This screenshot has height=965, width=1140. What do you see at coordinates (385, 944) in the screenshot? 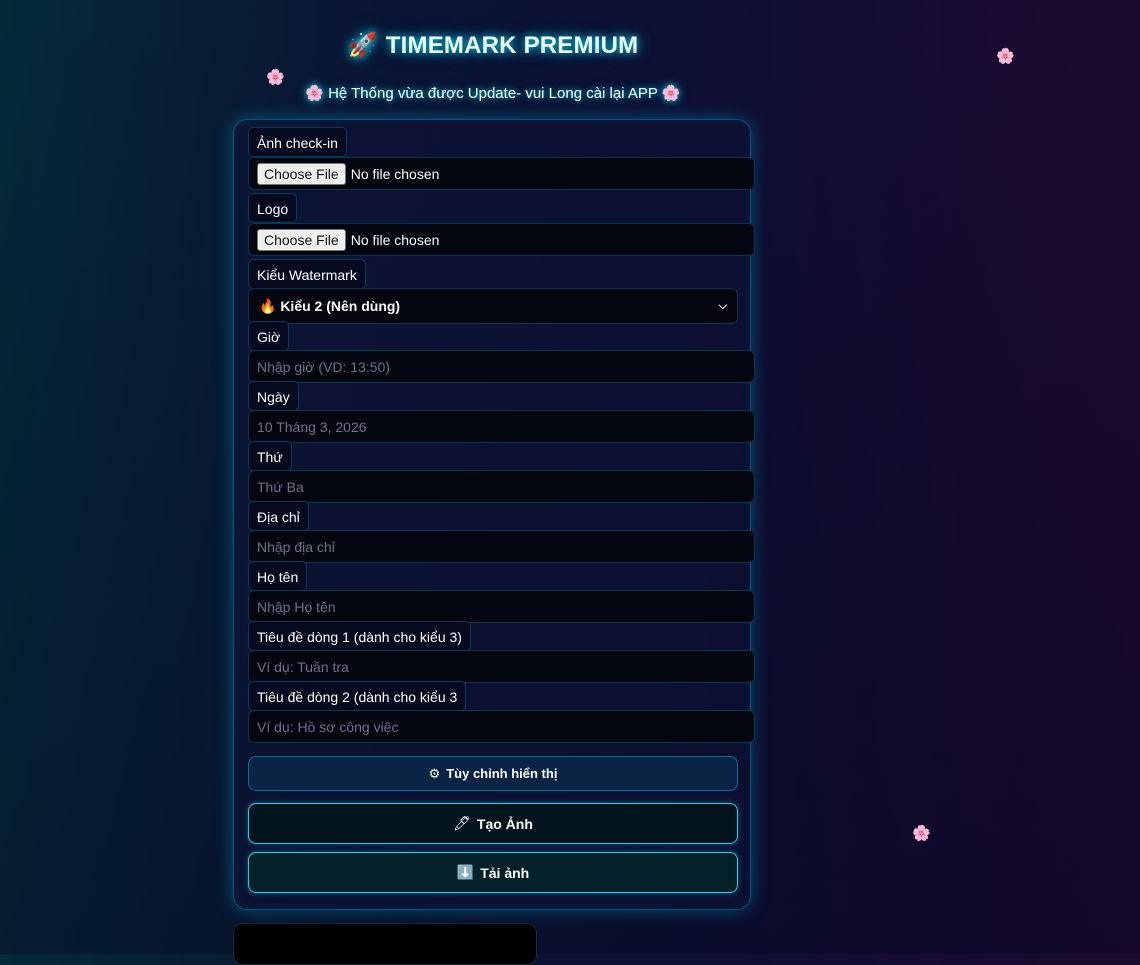
I see `image-preview-canvas` at bounding box center [385, 944].